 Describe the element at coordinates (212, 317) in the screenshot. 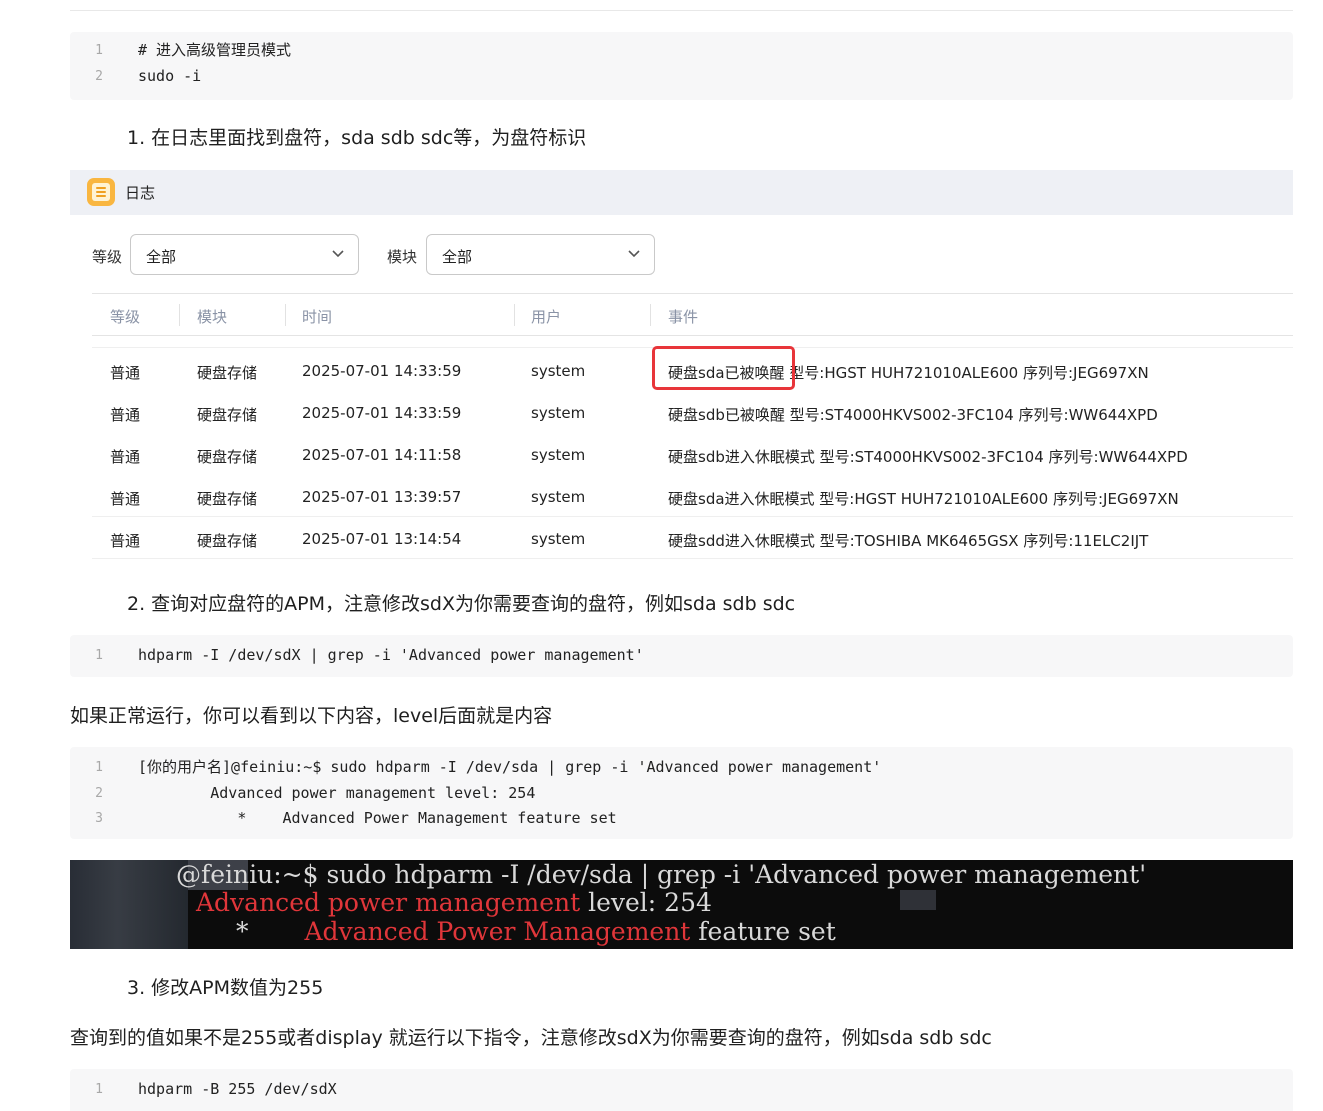

I see `column-header-module: 模块` at that location.